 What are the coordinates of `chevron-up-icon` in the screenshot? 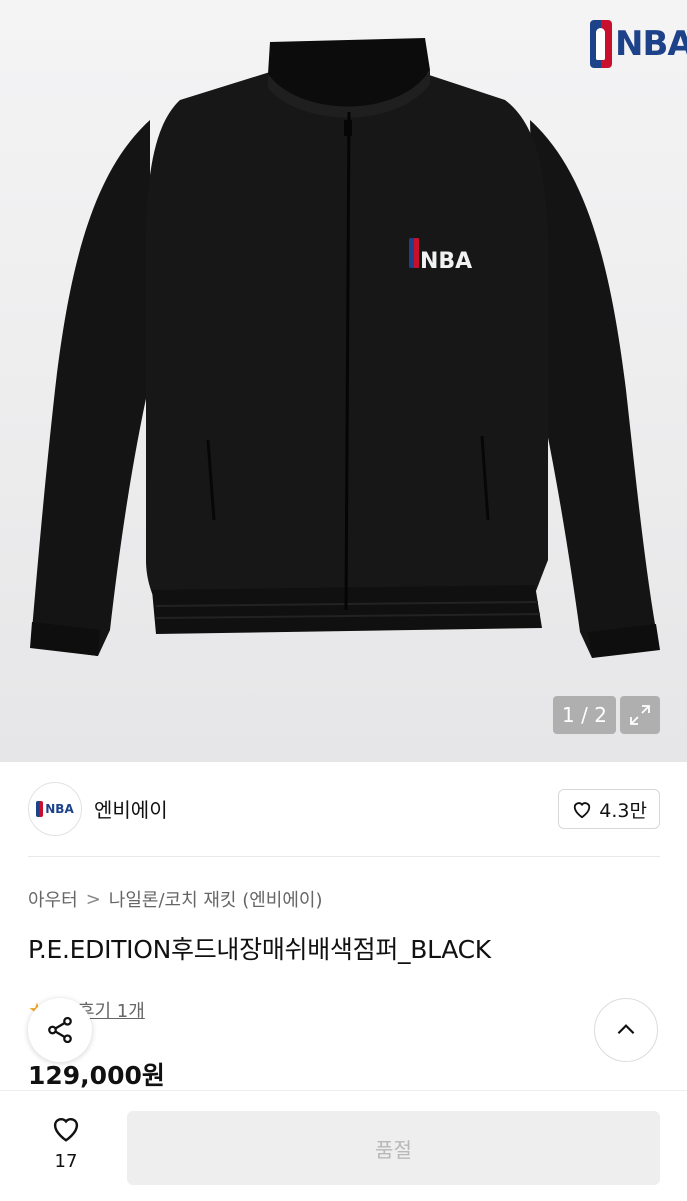 It's located at (626, 1029).